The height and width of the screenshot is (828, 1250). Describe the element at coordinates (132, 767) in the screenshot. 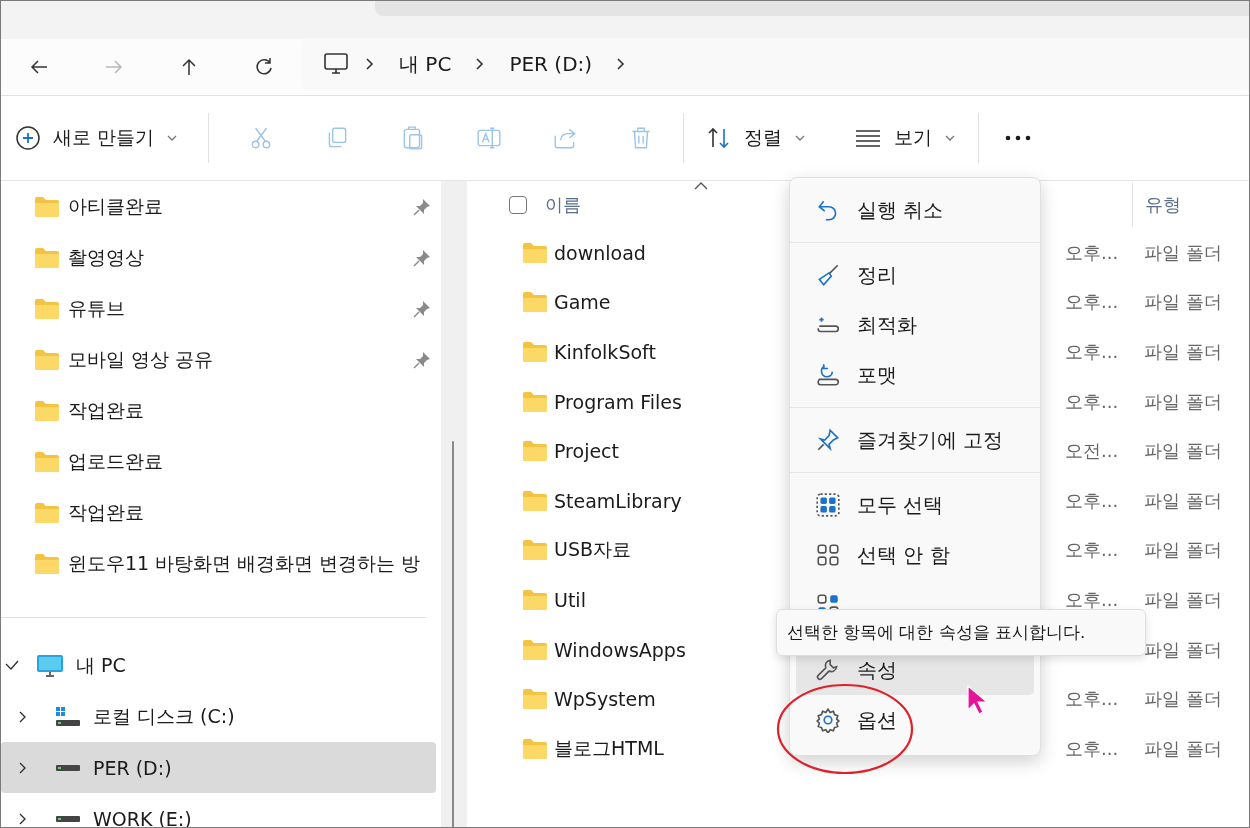

I see `tree-label: PER (D:)` at that location.